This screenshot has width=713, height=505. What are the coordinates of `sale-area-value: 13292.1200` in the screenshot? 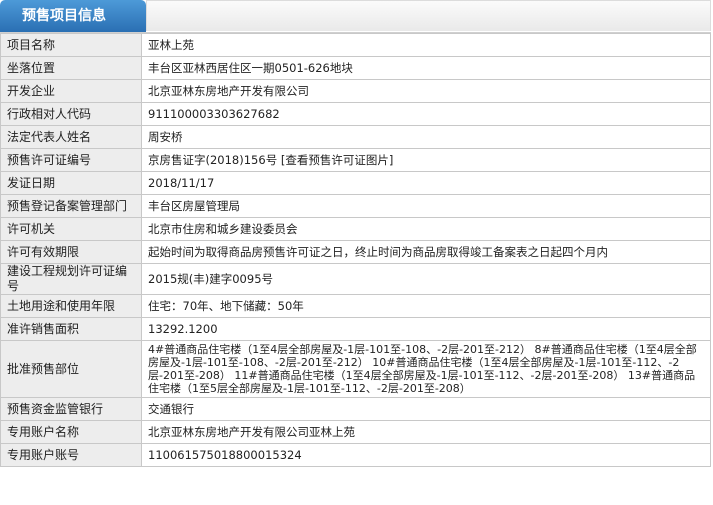 It's located at (426, 329).